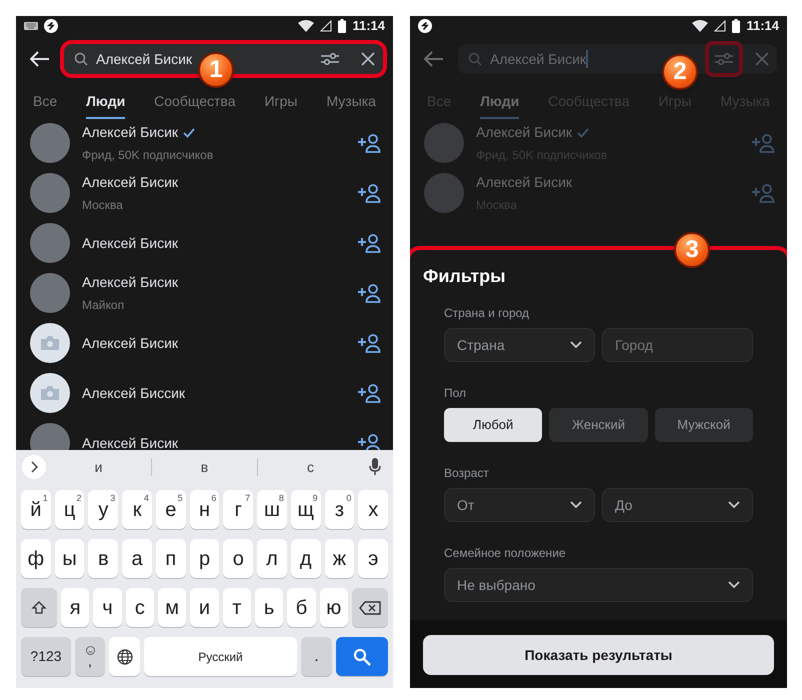 Image resolution: width=802 pixels, height=700 pixels. Describe the element at coordinates (204, 607) in the screenshot. I see `key: и` at that location.